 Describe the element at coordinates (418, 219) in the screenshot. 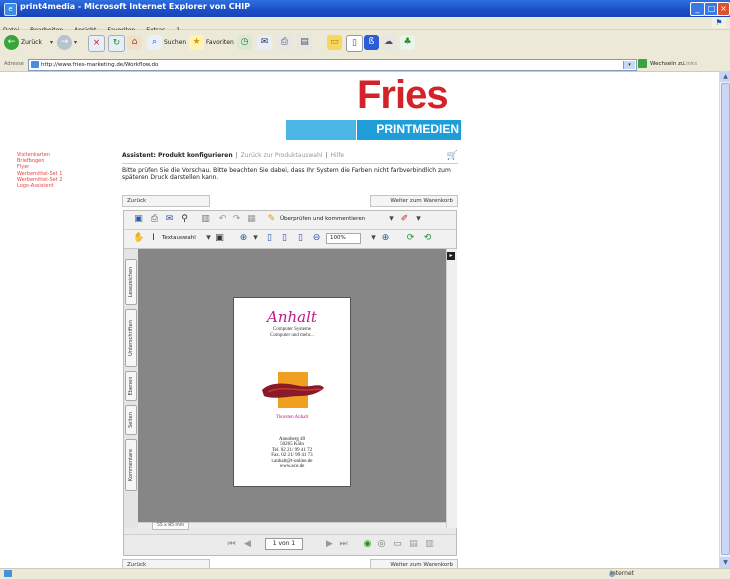

I see `pen-dropdown-icon: ▾` at that location.